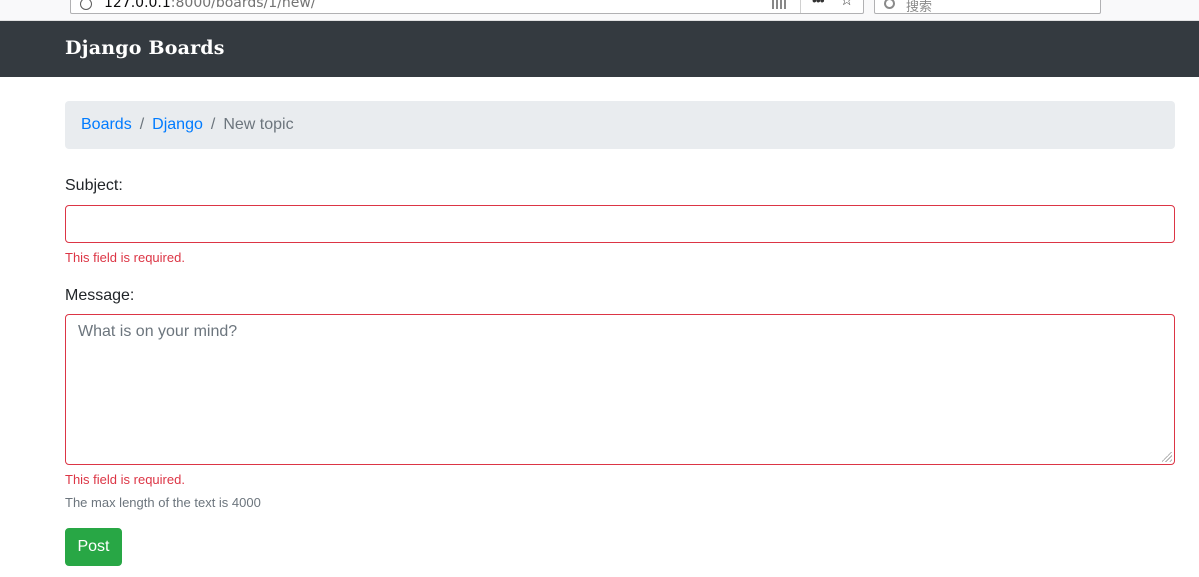 Image resolution: width=1199 pixels, height=577 pixels. Describe the element at coordinates (177, 125) in the screenshot. I see `breadcrumb-django-link: Django` at that location.